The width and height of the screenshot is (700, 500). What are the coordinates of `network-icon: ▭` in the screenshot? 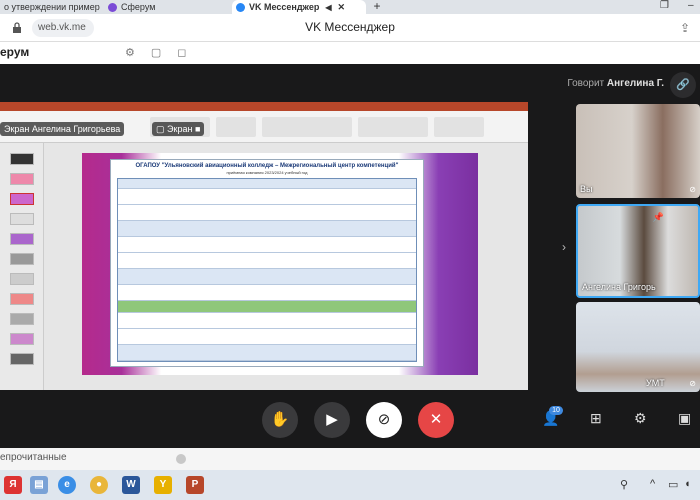 It's located at (673, 484).